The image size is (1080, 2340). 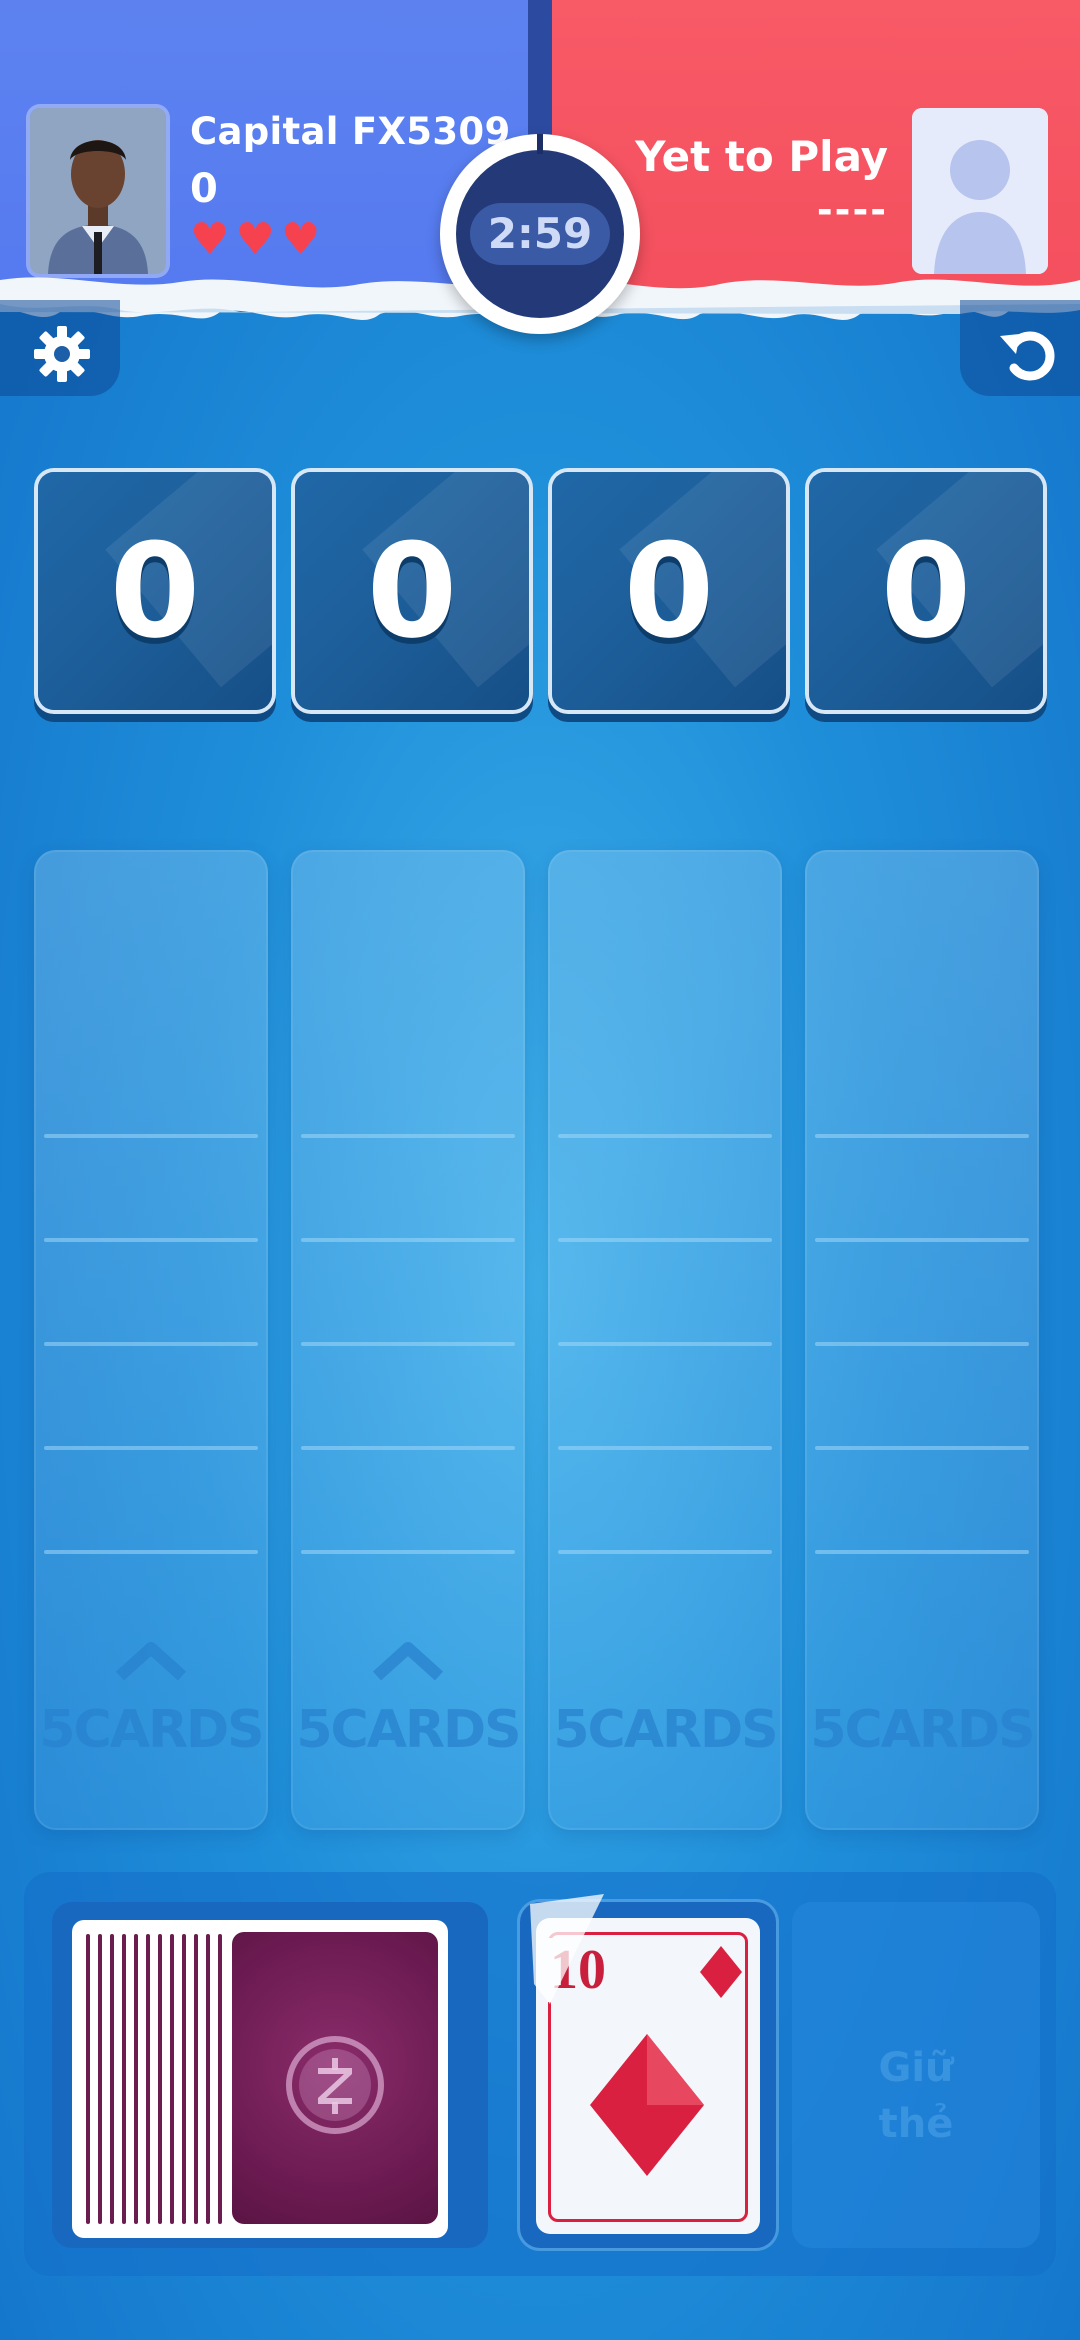 I want to click on lives-hearts: ♥♥♥, so click(x=258, y=239).